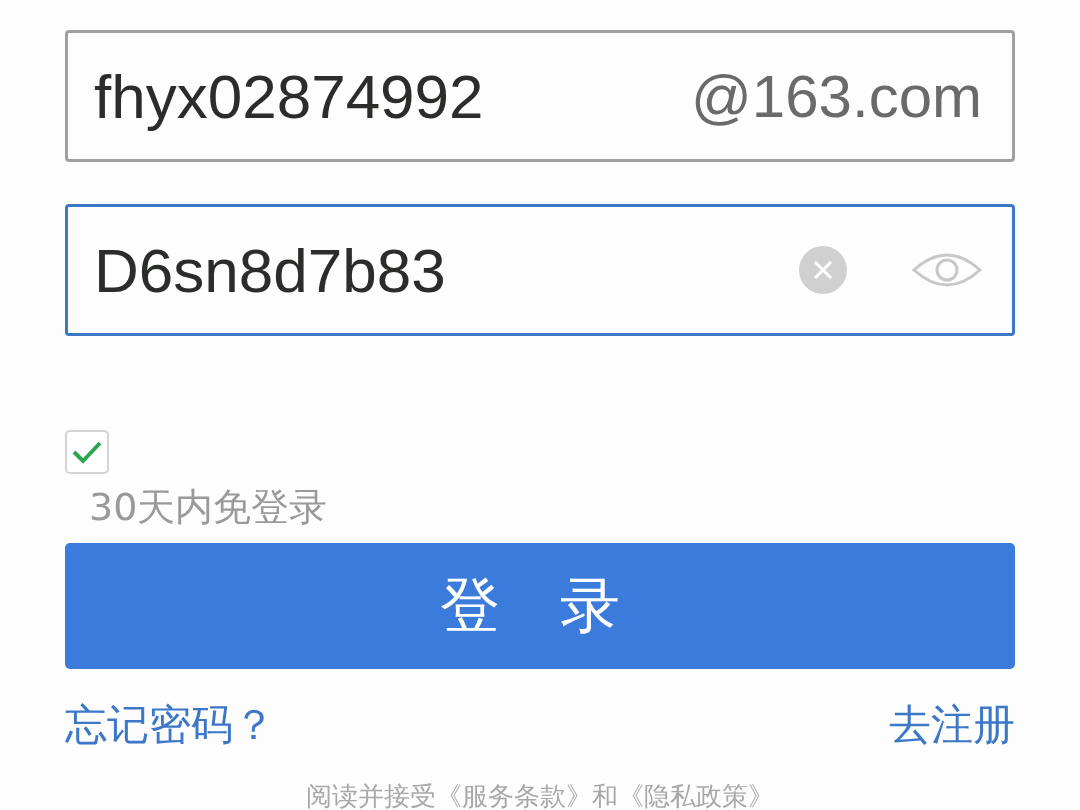 Image resolution: width=1080 pixels, height=810 pixels. I want to click on link: 忘记密码？, so click(170, 725).